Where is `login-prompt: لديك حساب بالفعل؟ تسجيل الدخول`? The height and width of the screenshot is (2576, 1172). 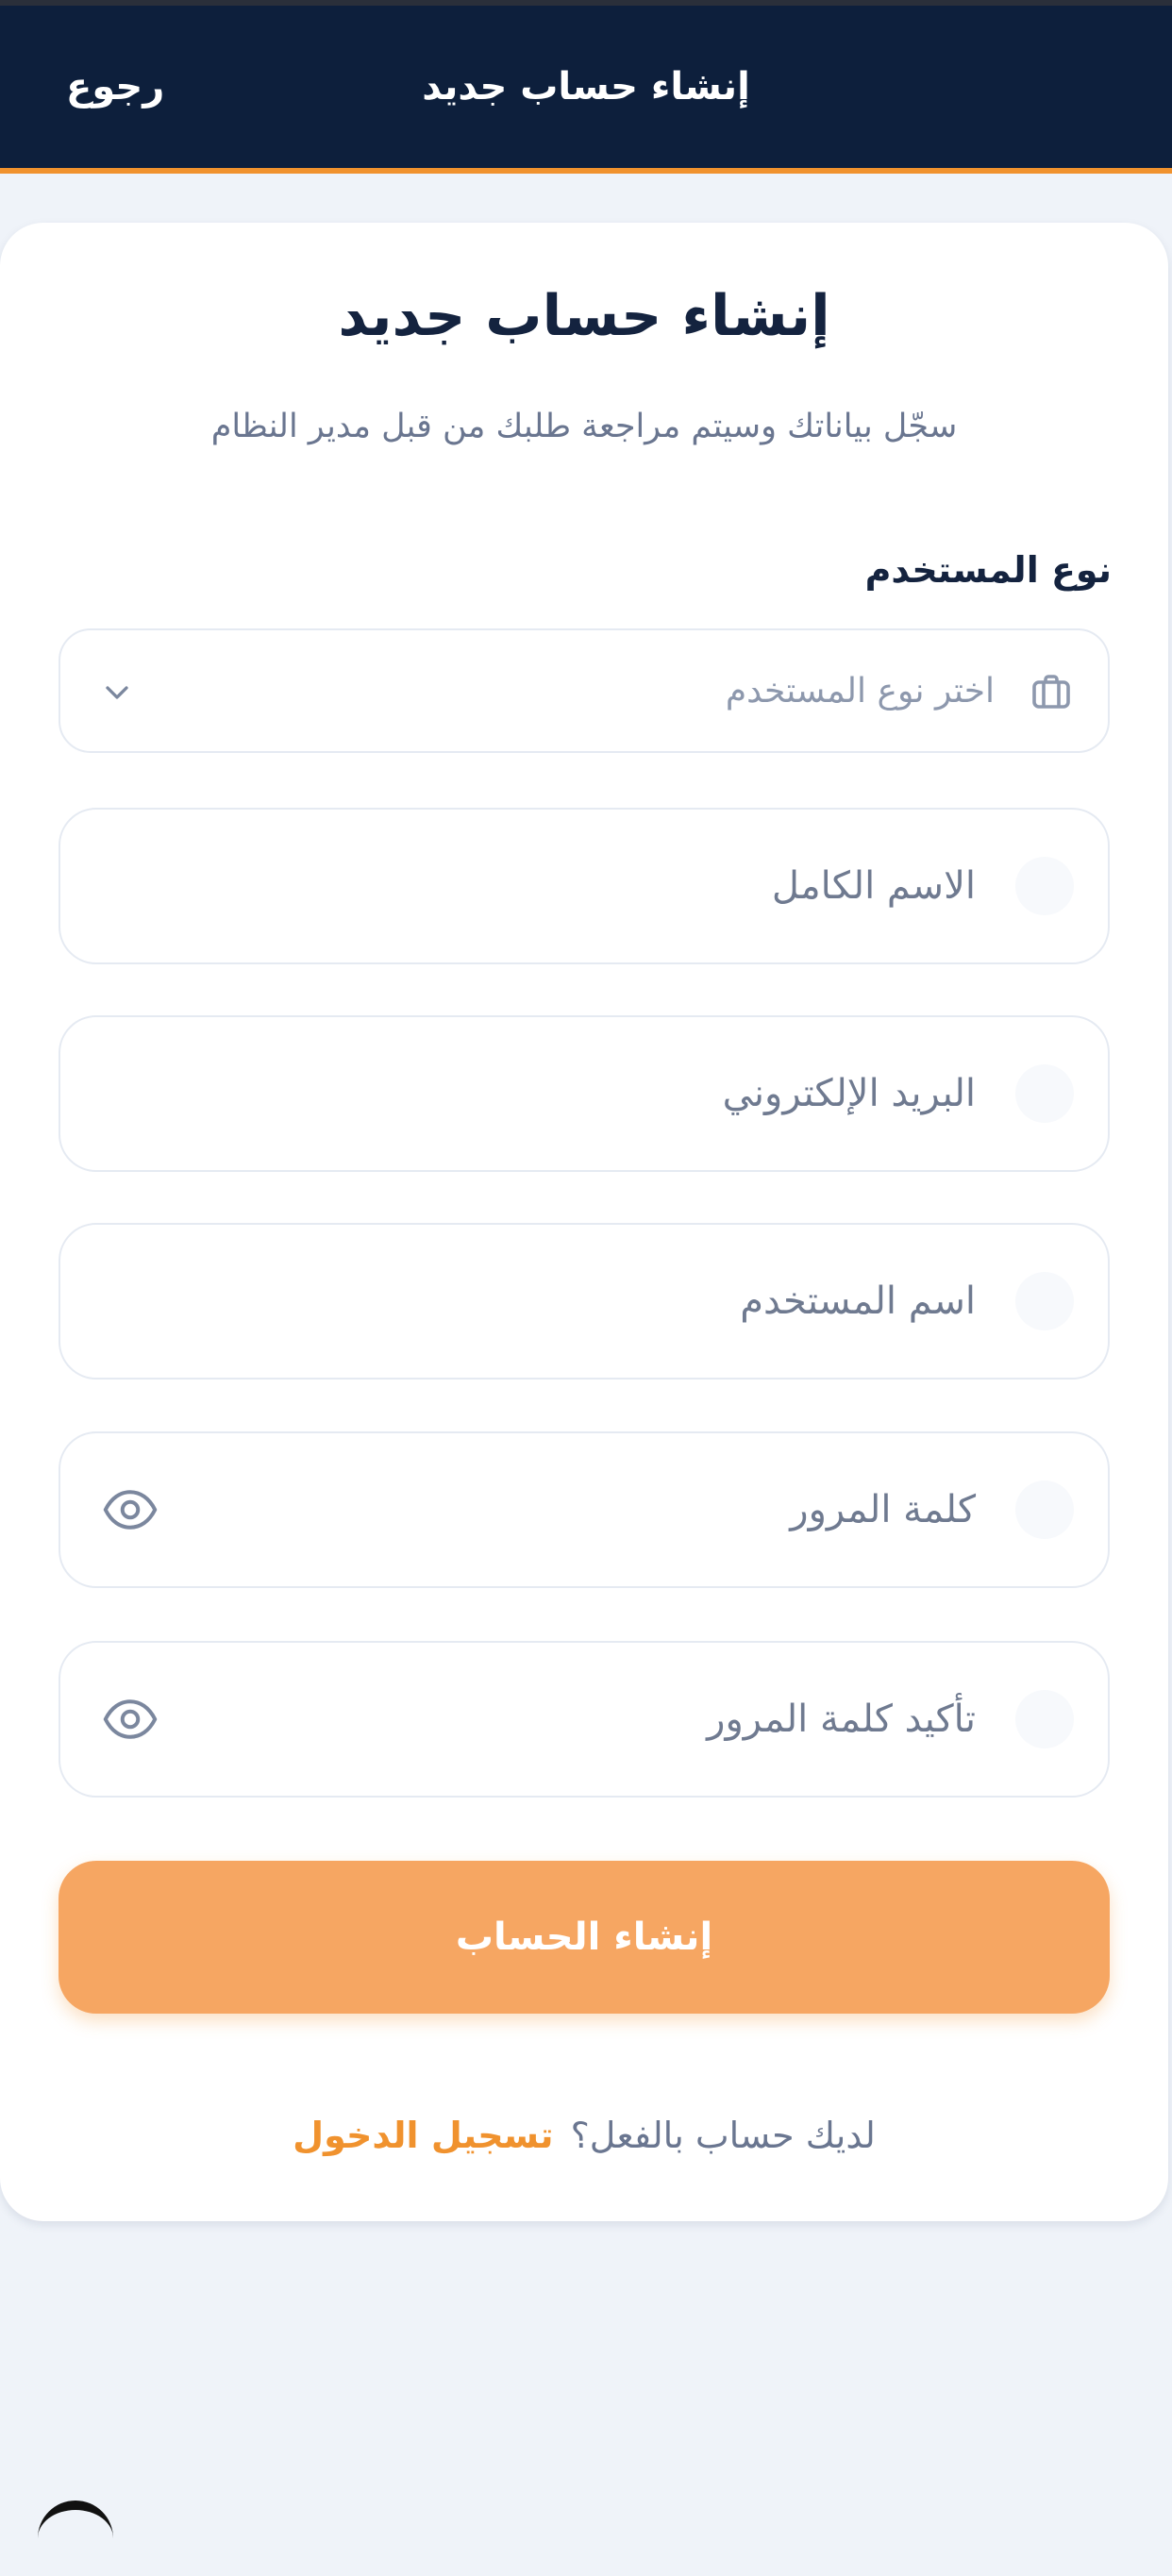
login-prompt: لديك حساب بالفعل؟ تسجيل الدخول is located at coordinates (584, 2135).